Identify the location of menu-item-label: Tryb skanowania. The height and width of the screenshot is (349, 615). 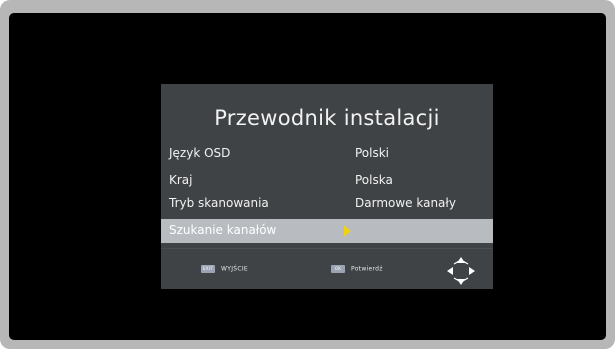
(219, 203).